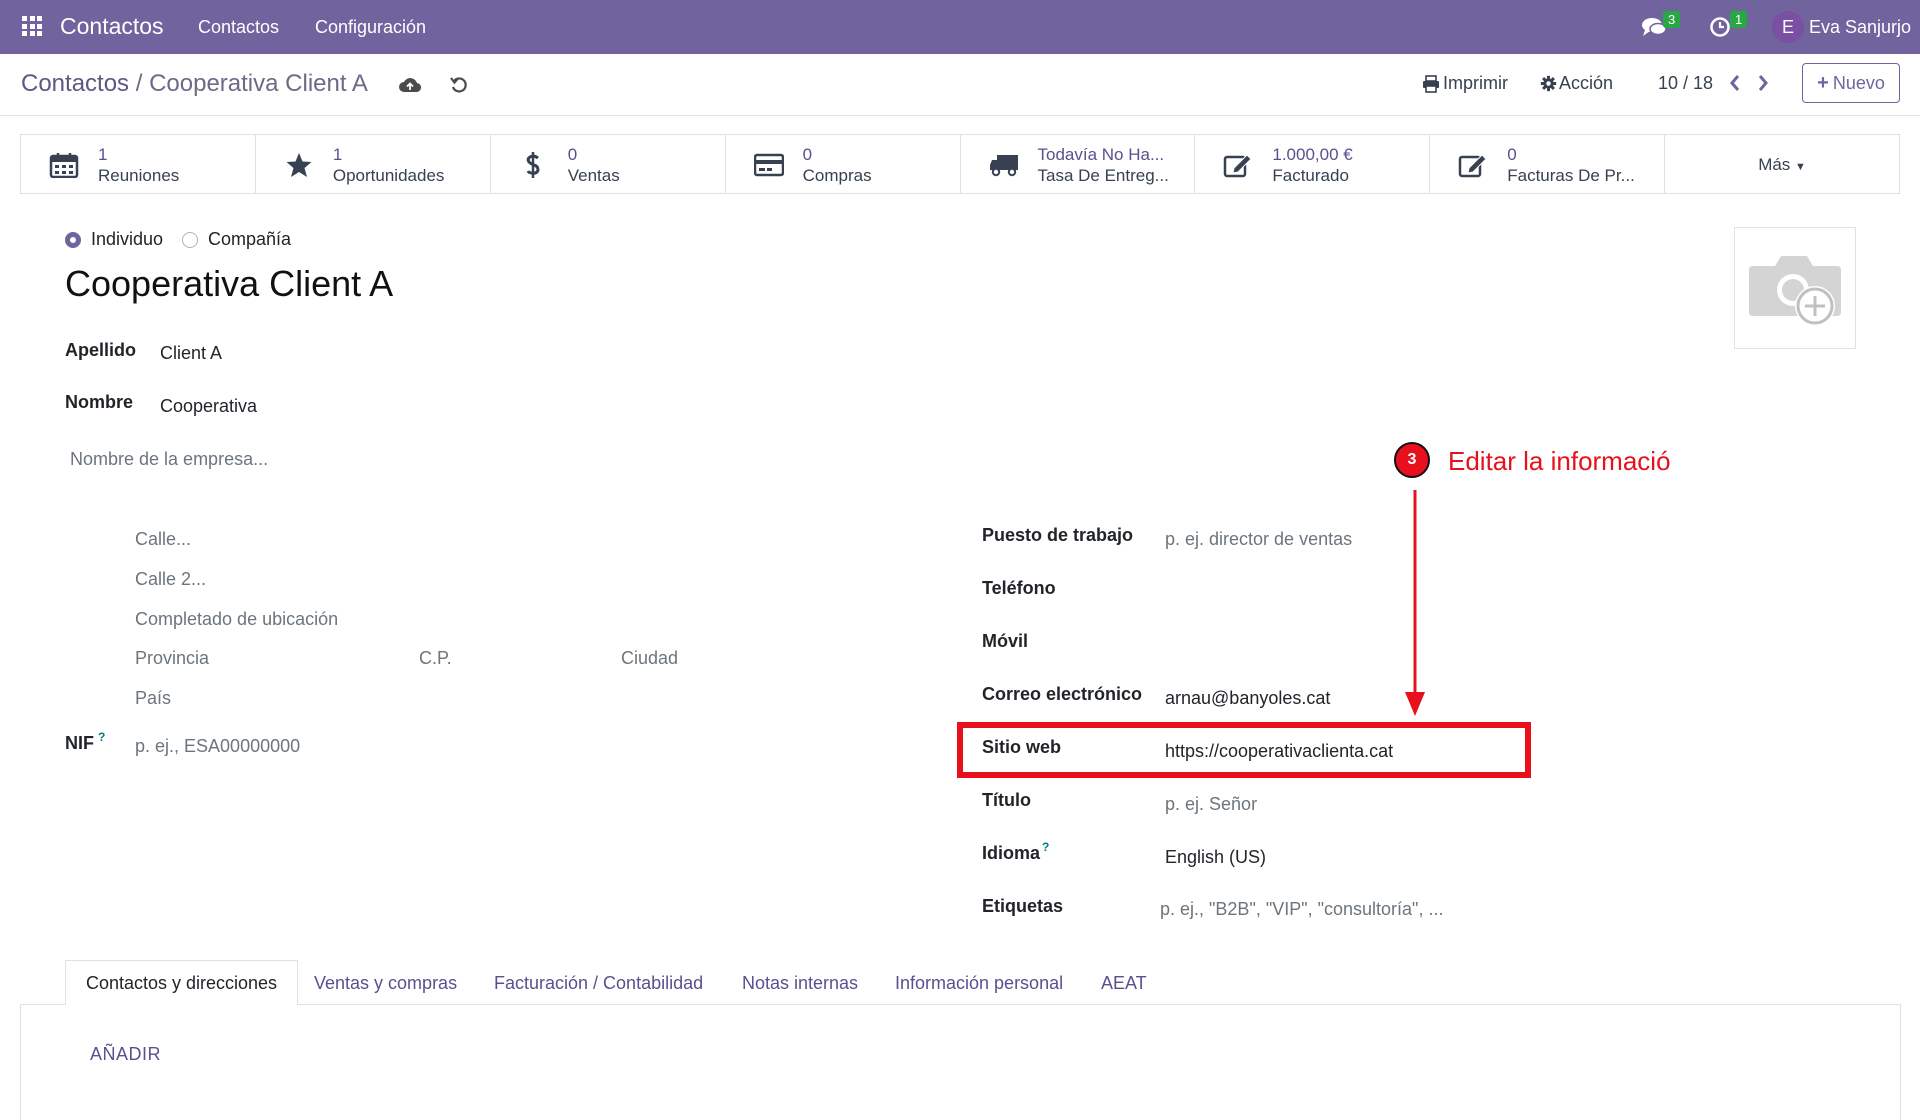  What do you see at coordinates (32, 26) in the screenshot?
I see `apps-menu-icon` at bounding box center [32, 26].